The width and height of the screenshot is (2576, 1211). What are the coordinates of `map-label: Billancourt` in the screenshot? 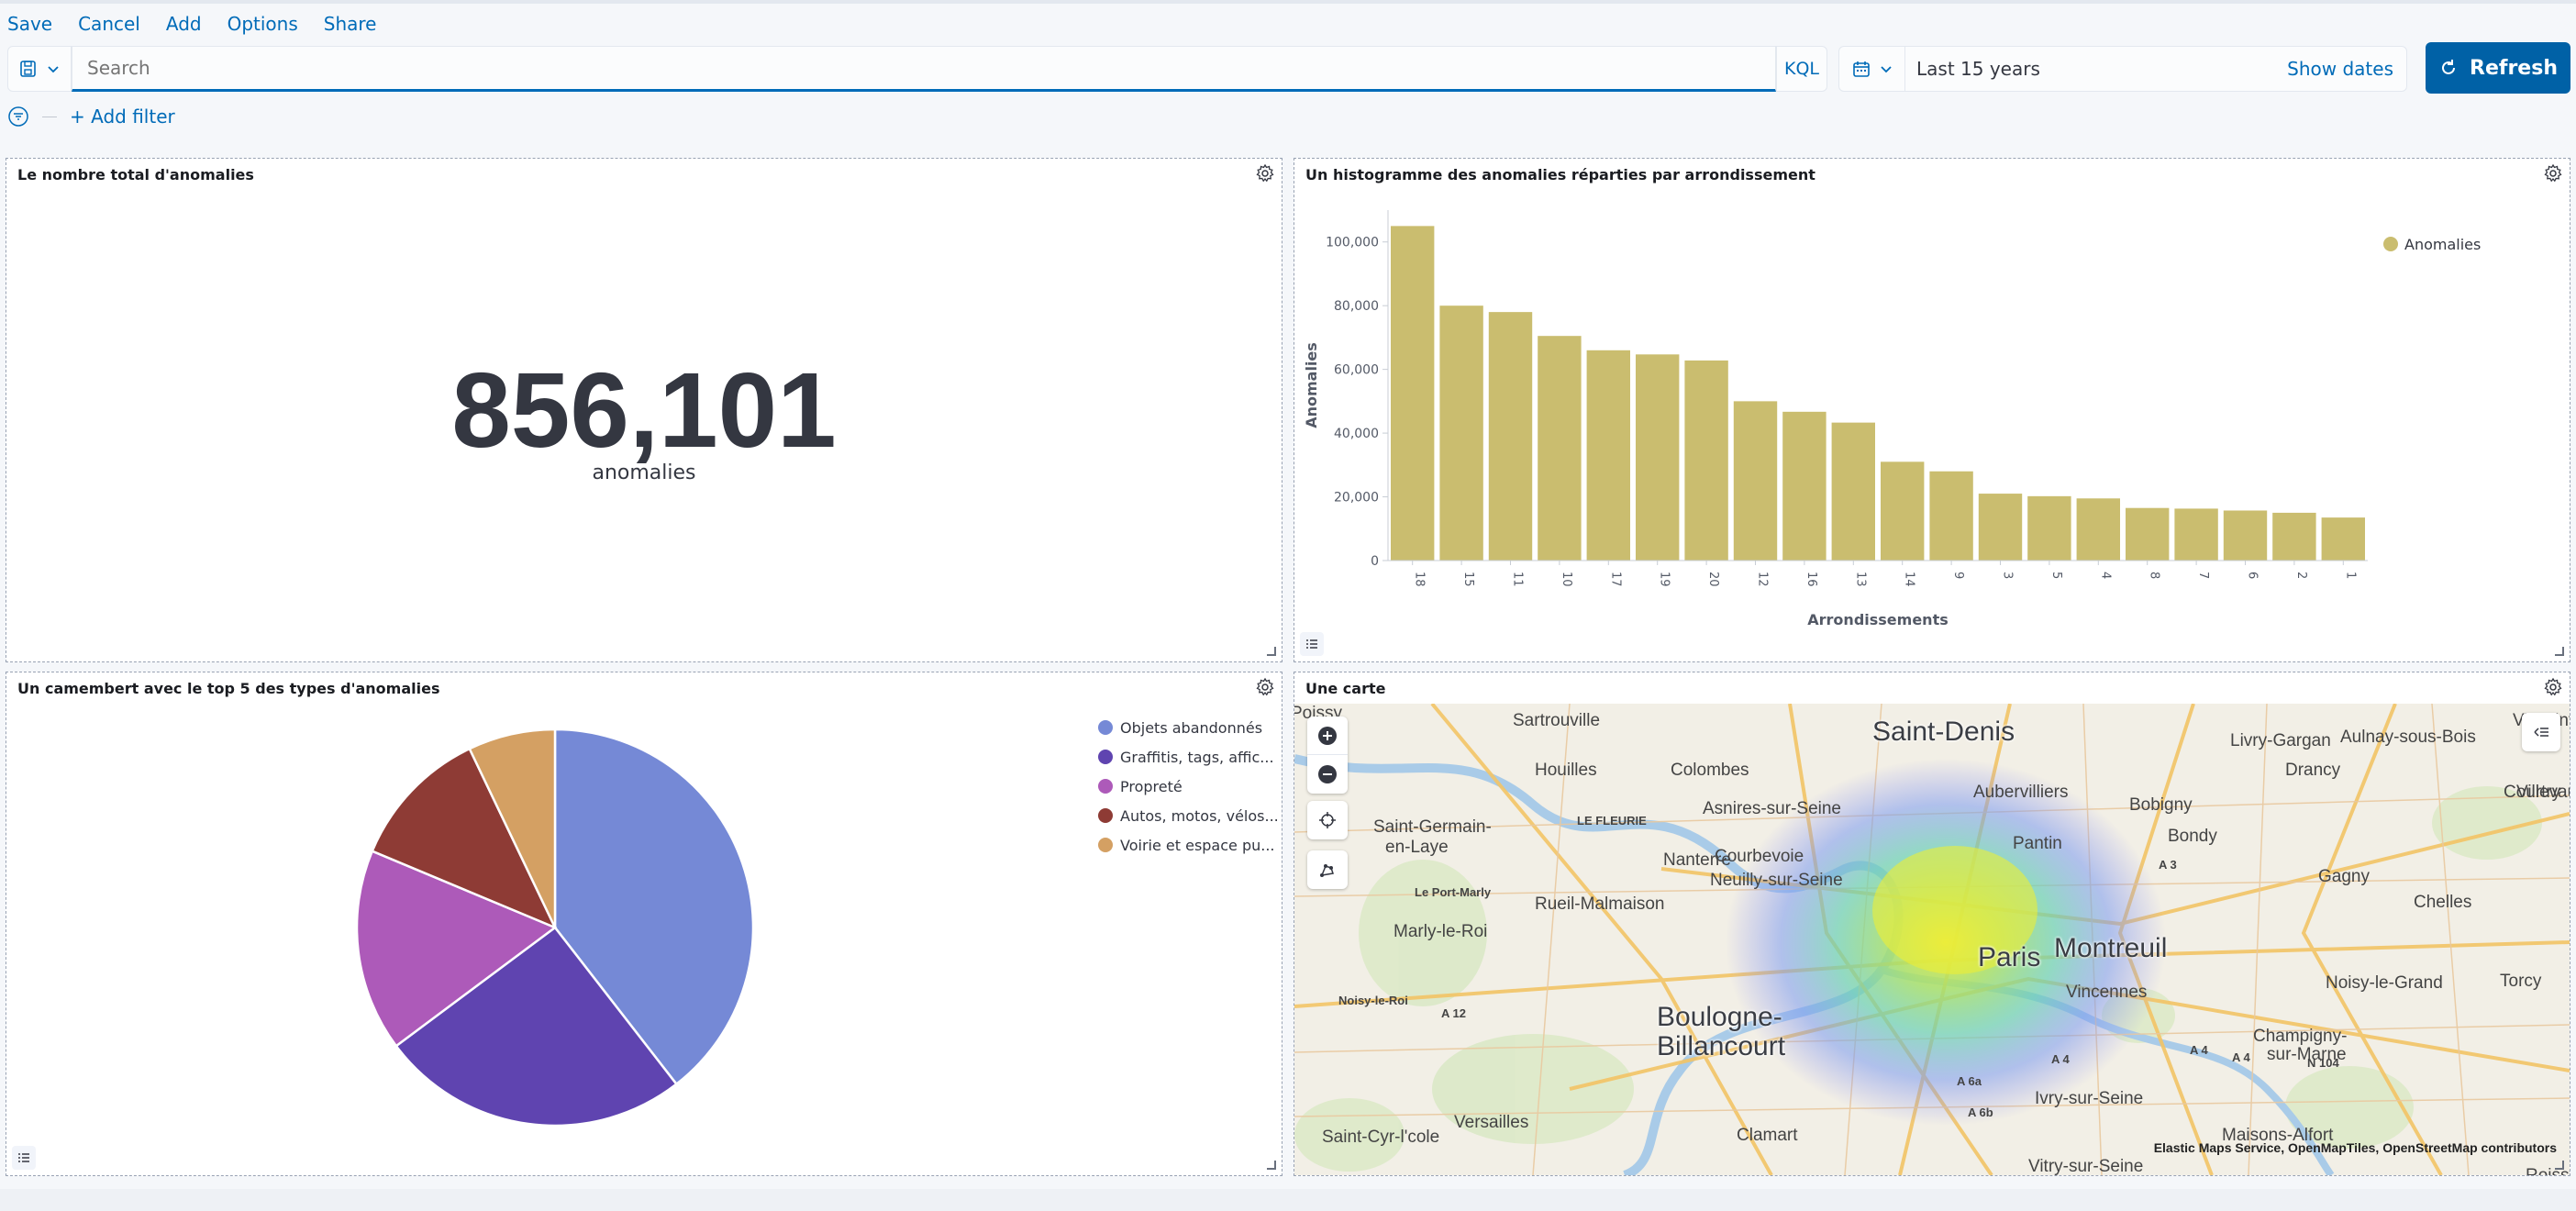 It's located at (1721, 1046).